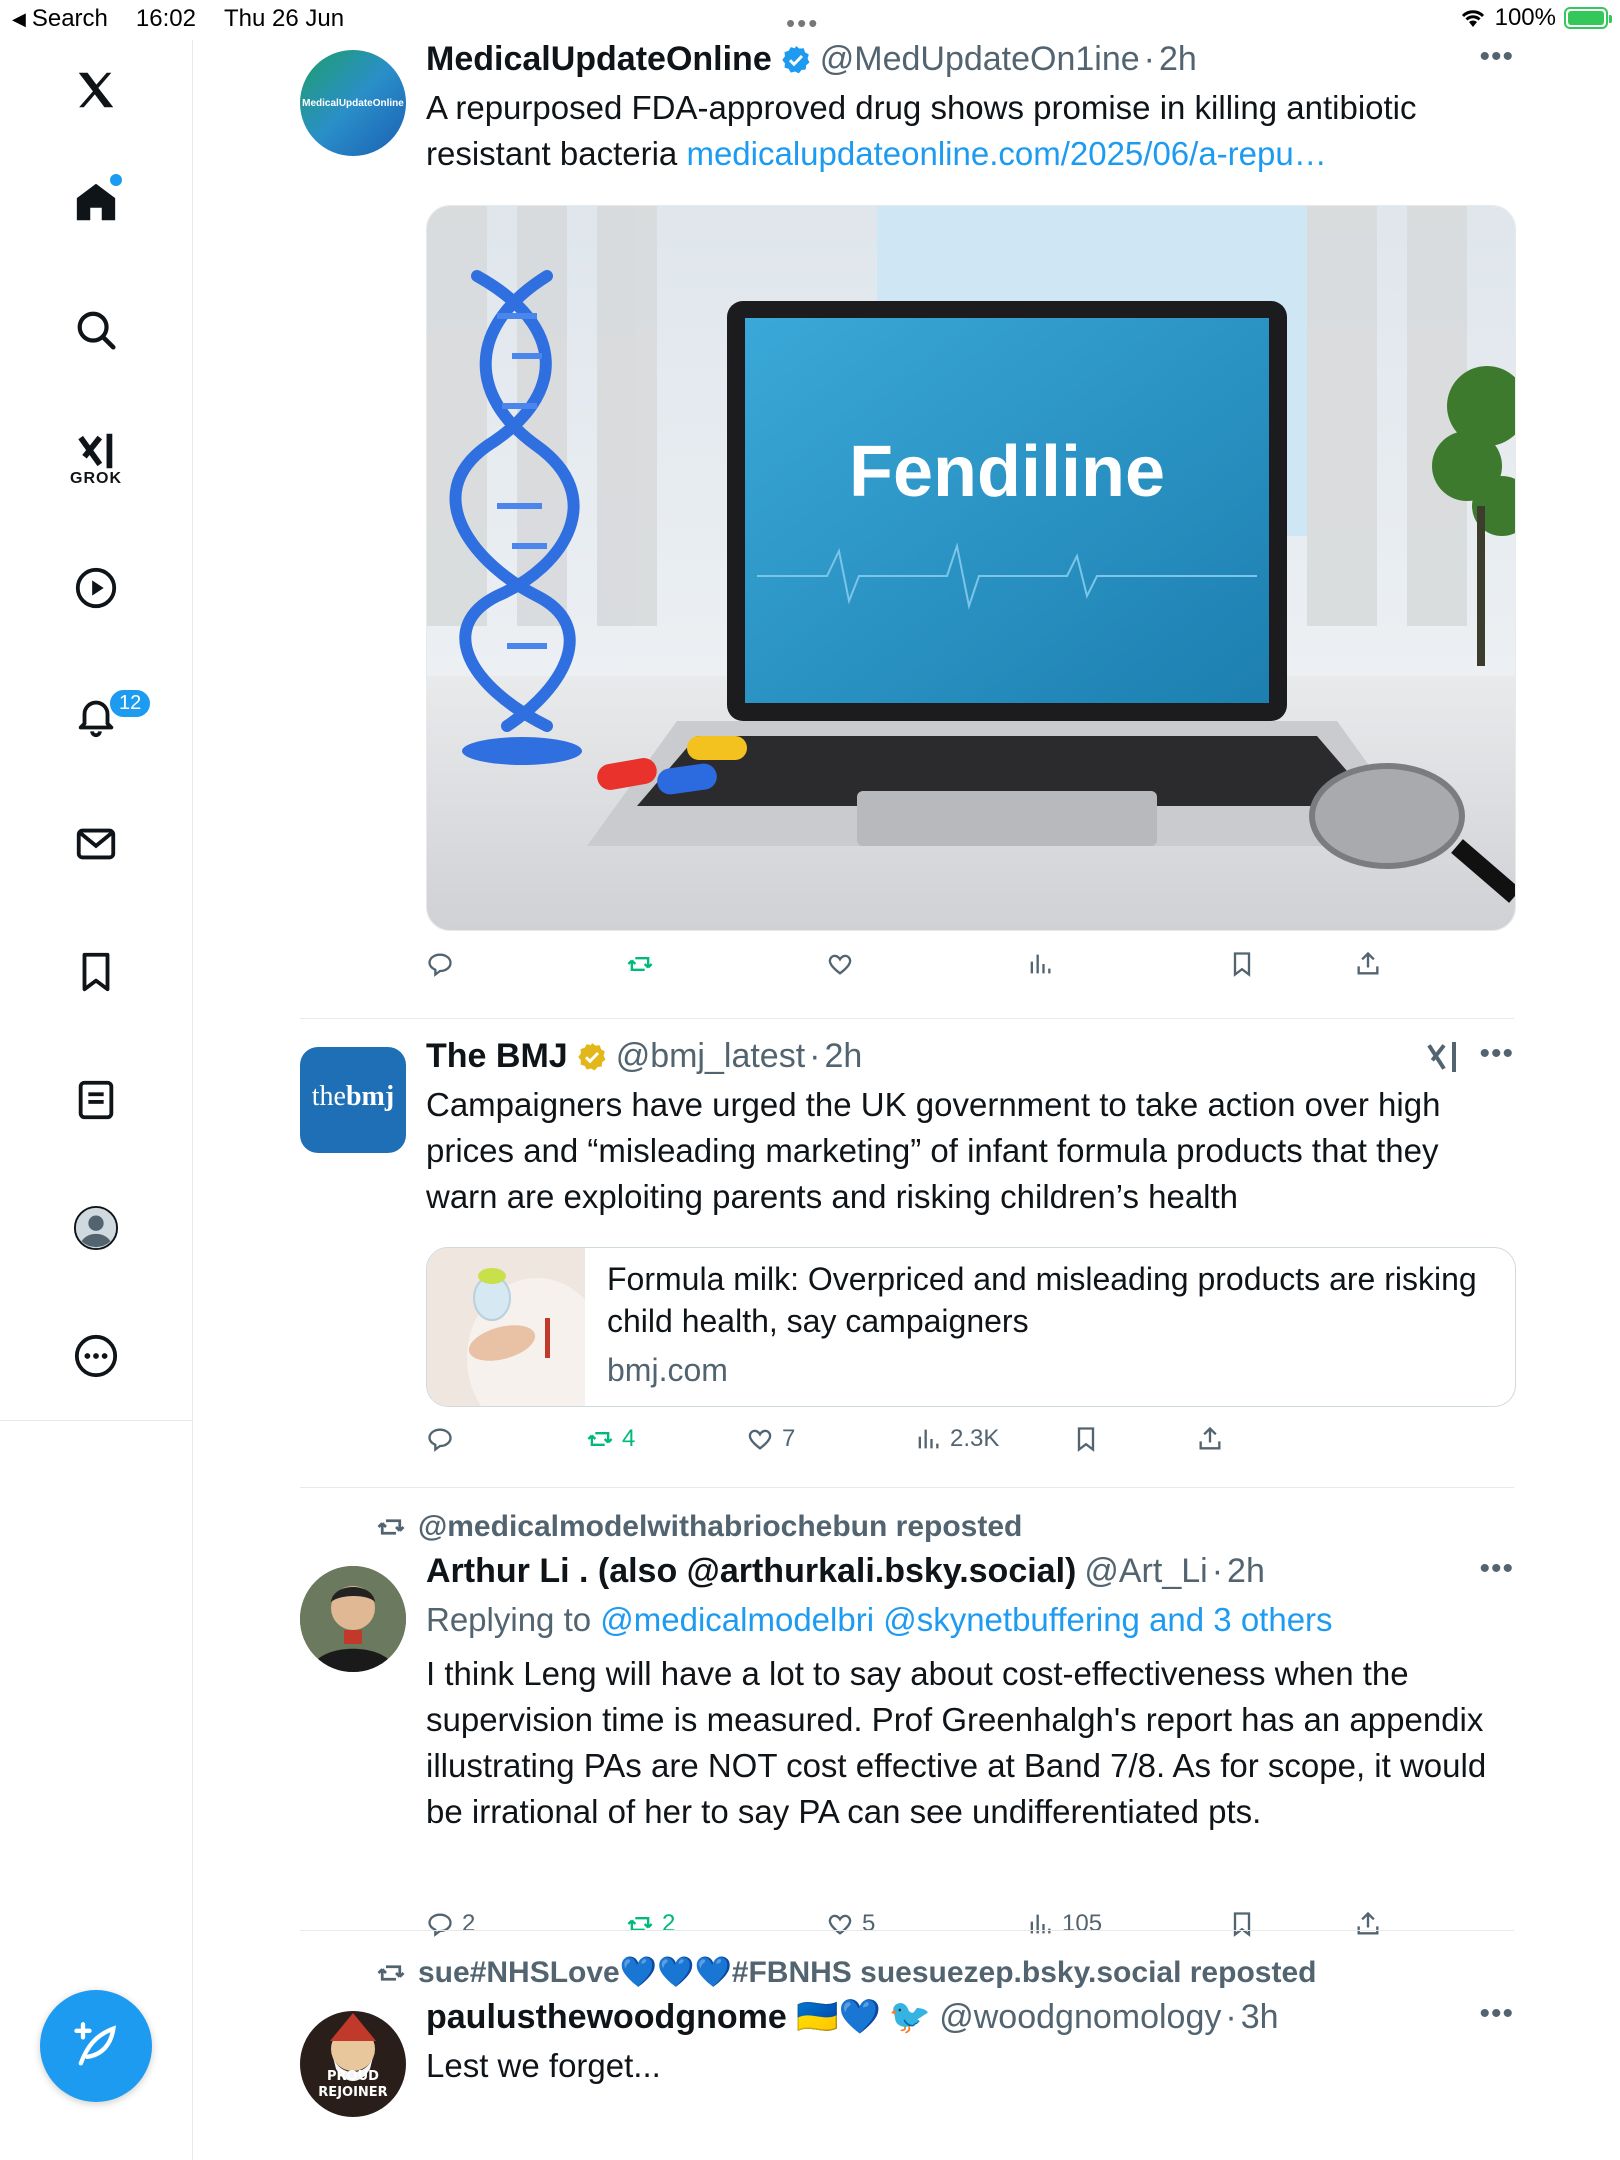 The height and width of the screenshot is (2160, 1620). I want to click on nav-video, so click(96, 588).